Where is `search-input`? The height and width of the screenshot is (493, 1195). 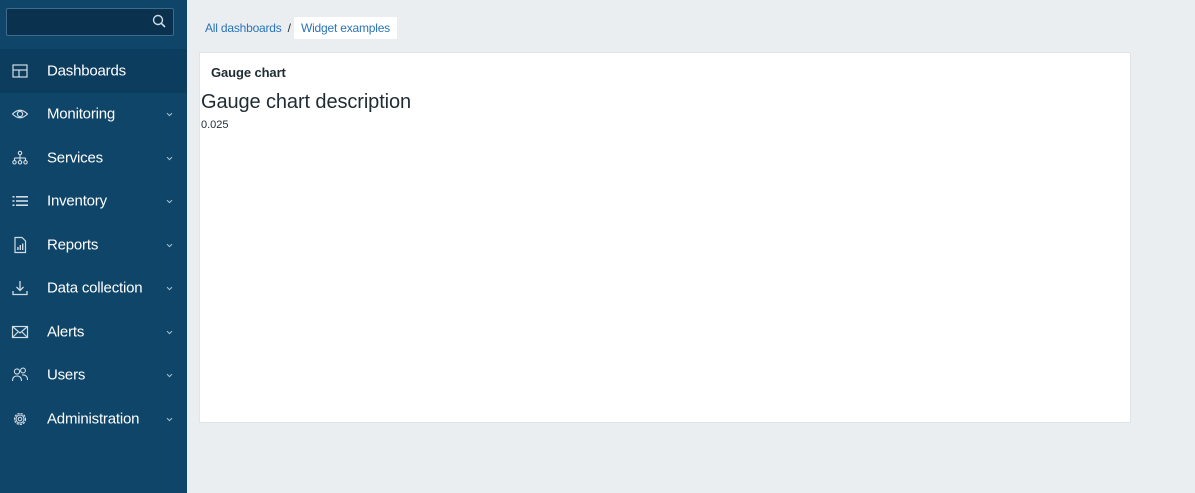
search-input is located at coordinates (77, 22).